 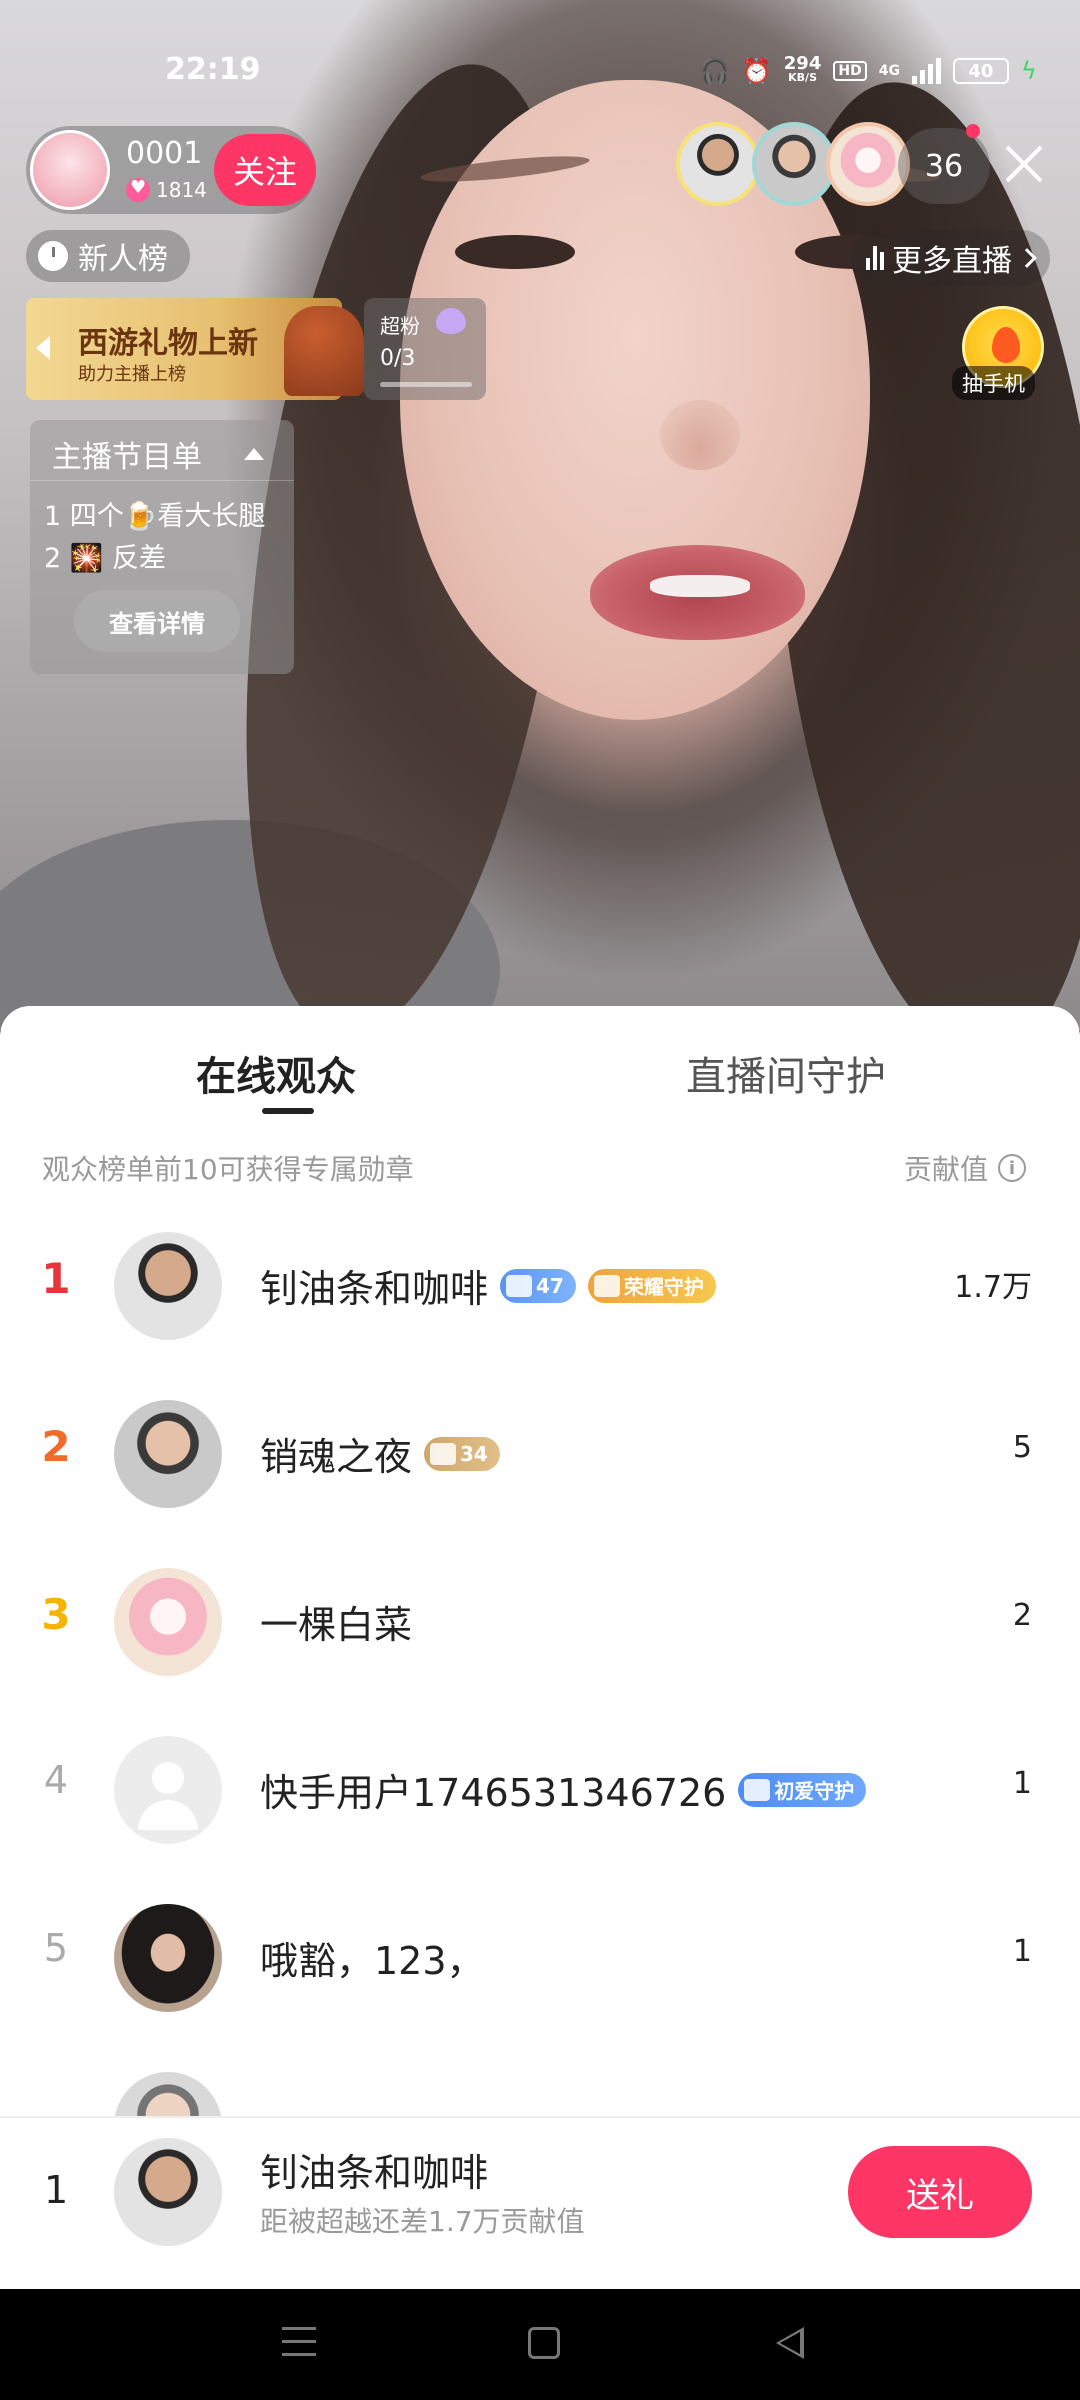 I want to click on default-avatar-icon, so click(x=168, y=1790).